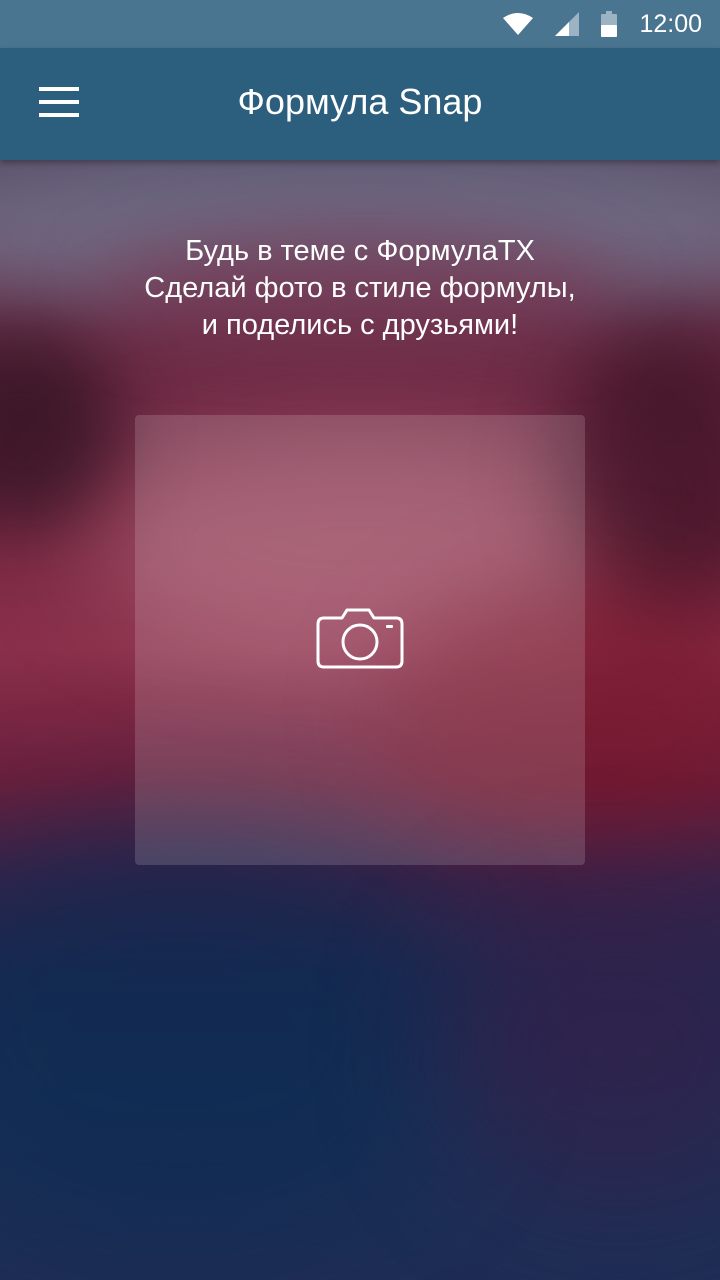 The image size is (720, 1280). What do you see at coordinates (360, 325) in the screenshot?
I see `intro-line-3: и поделись с друзьями!` at bounding box center [360, 325].